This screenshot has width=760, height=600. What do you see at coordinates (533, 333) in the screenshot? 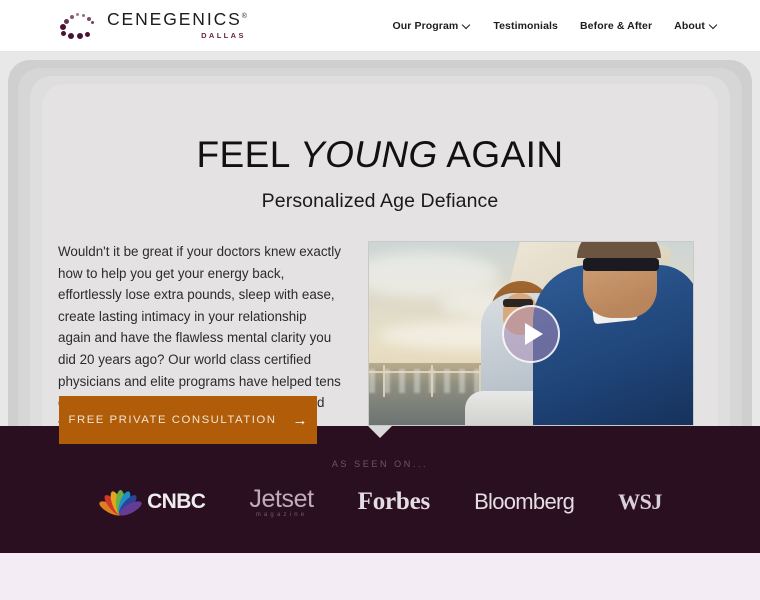
I see `play-triangle` at bounding box center [533, 333].